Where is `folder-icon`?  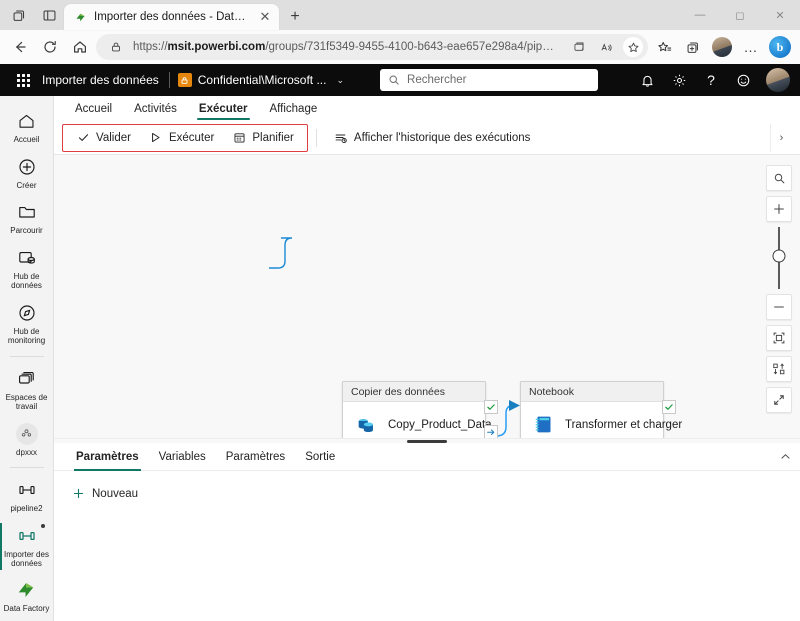
folder-icon is located at coordinates (27, 212).